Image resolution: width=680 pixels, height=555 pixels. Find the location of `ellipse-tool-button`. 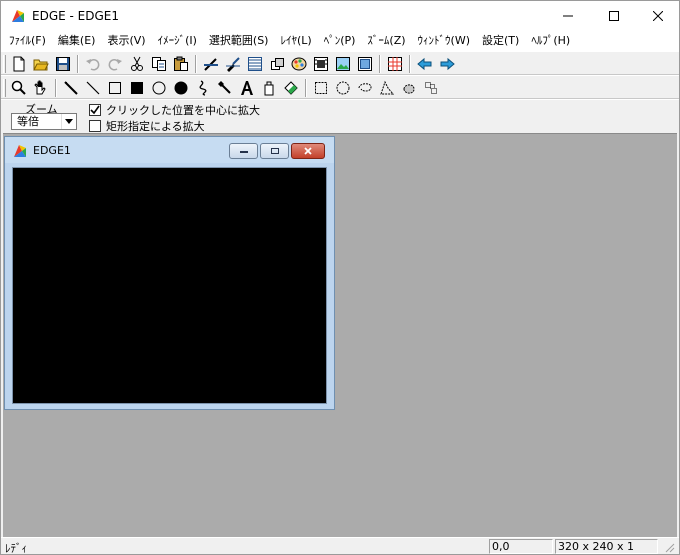

ellipse-tool-button is located at coordinates (159, 88).